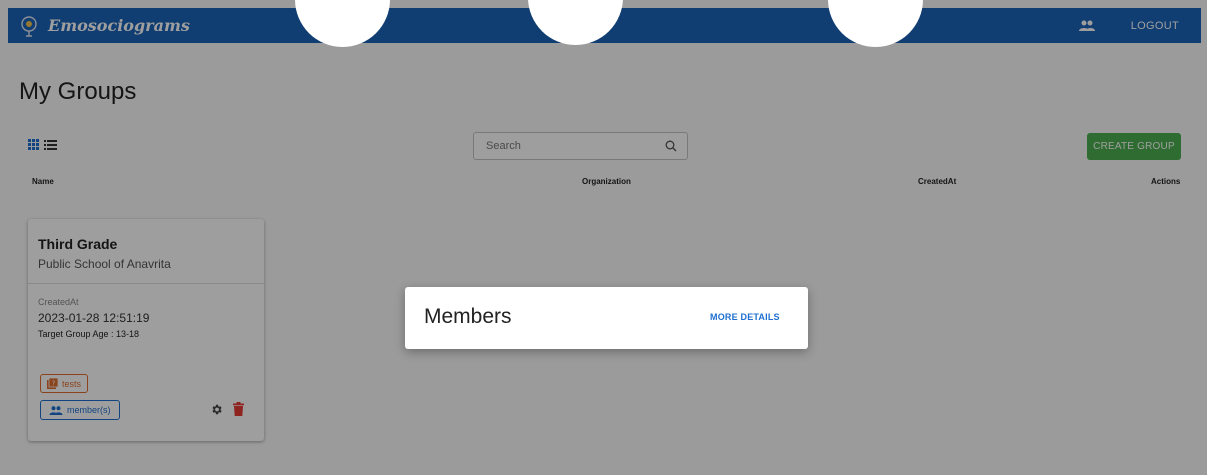 Image resolution: width=1207 pixels, height=475 pixels. I want to click on members-dialog: Members MORE DETAILS, so click(606, 318).